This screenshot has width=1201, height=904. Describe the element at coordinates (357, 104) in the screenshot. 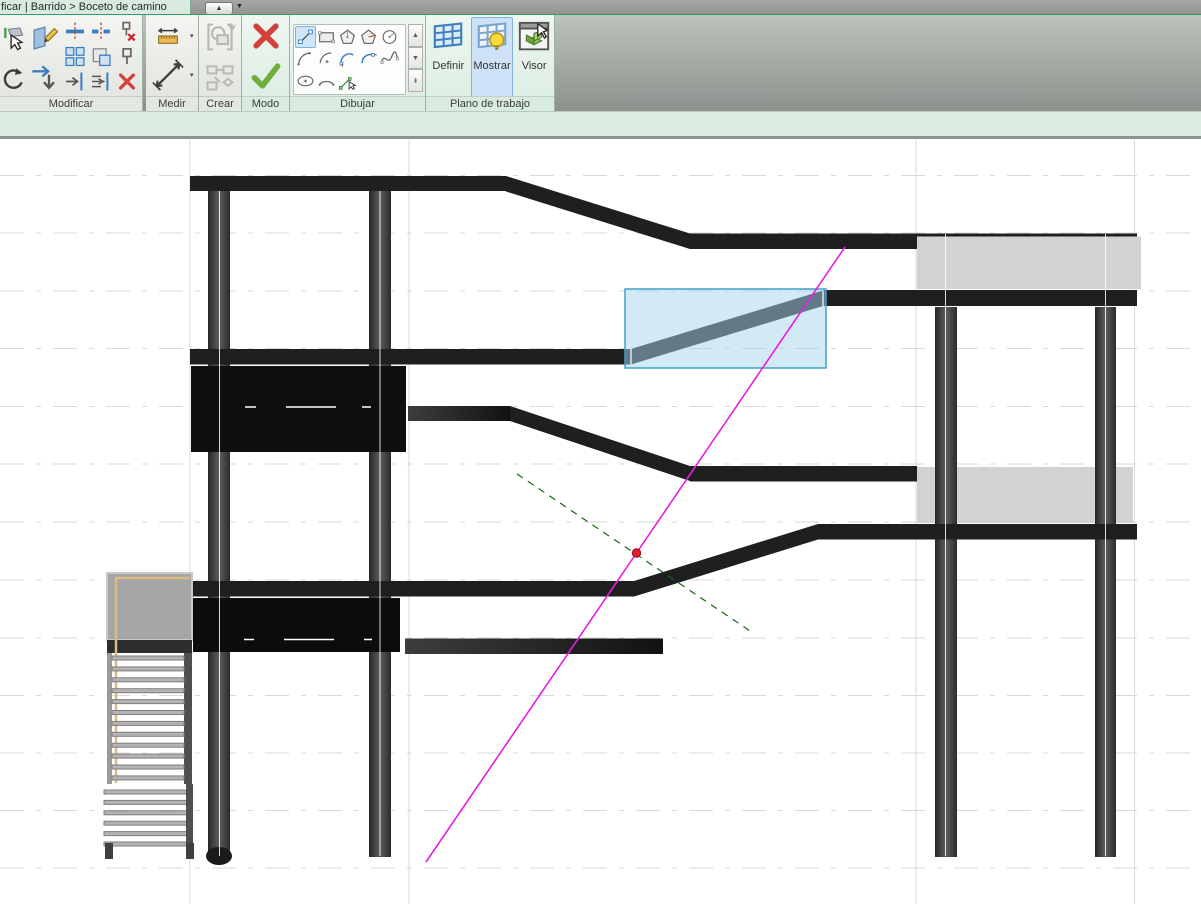

I see `panel-label-dibujar: Dibujar` at that location.